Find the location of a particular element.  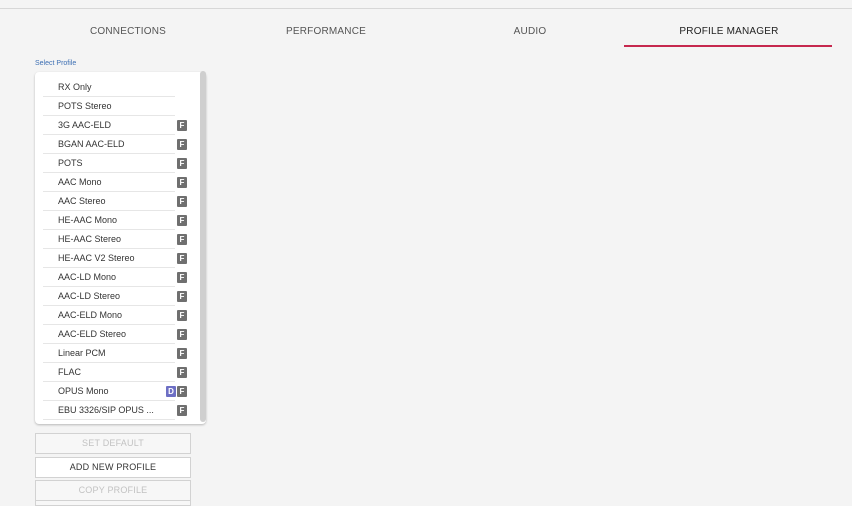

profile-item: BGAN AAC-ELD F is located at coordinates (115, 144).